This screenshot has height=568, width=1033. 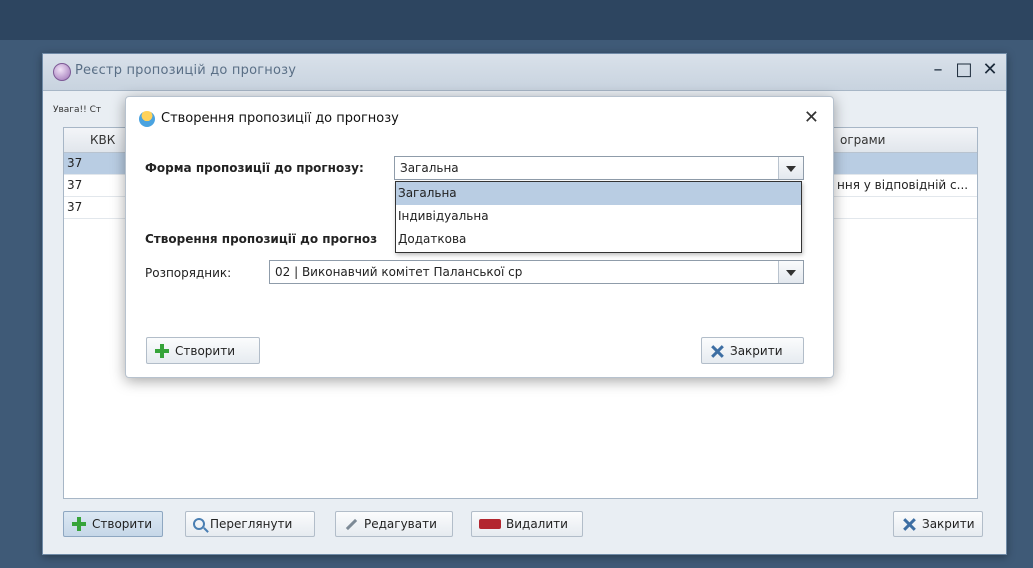 I want to click on close-button: Закрити, so click(x=938, y=524).